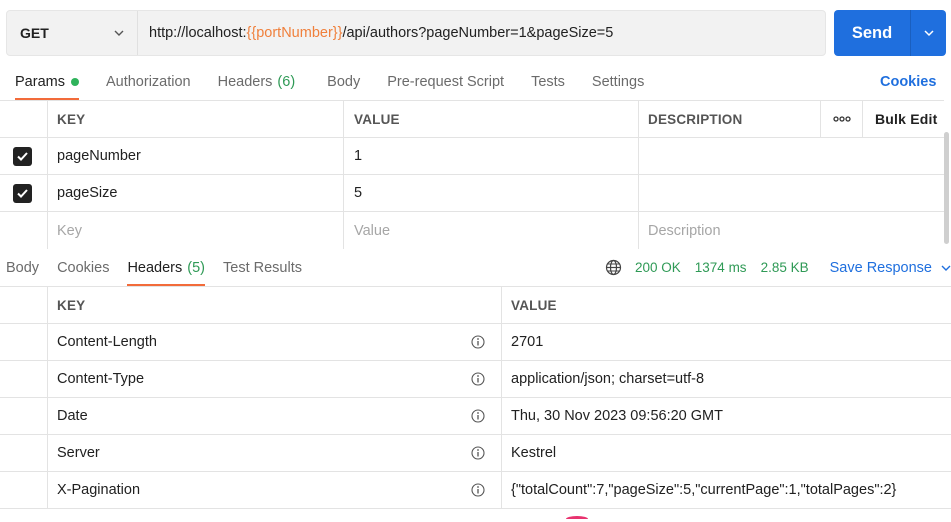  I want to click on tab-authorization: Authorization, so click(148, 82).